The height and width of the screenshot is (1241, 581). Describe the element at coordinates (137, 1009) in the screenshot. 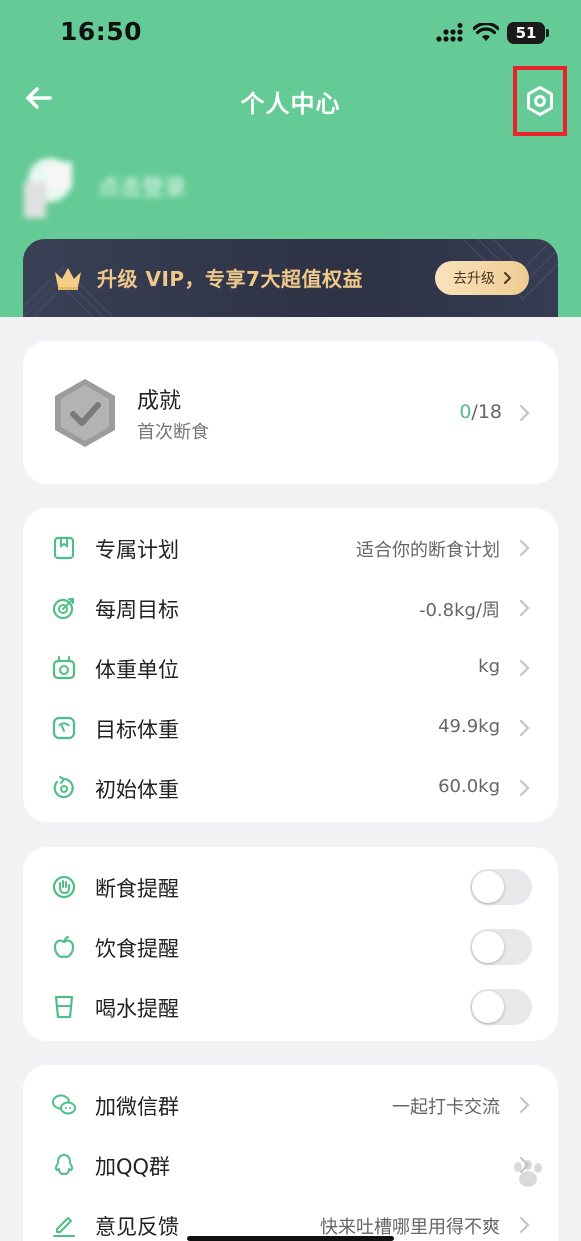

I see `row-label: 喝水提醒` at that location.